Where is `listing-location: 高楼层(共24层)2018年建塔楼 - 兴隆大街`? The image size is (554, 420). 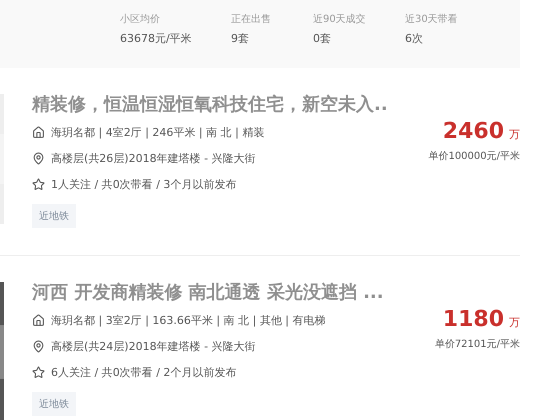
listing-location: 高楼层(共24层)2018年建塔楼 - 兴隆大街 is located at coordinates (153, 346).